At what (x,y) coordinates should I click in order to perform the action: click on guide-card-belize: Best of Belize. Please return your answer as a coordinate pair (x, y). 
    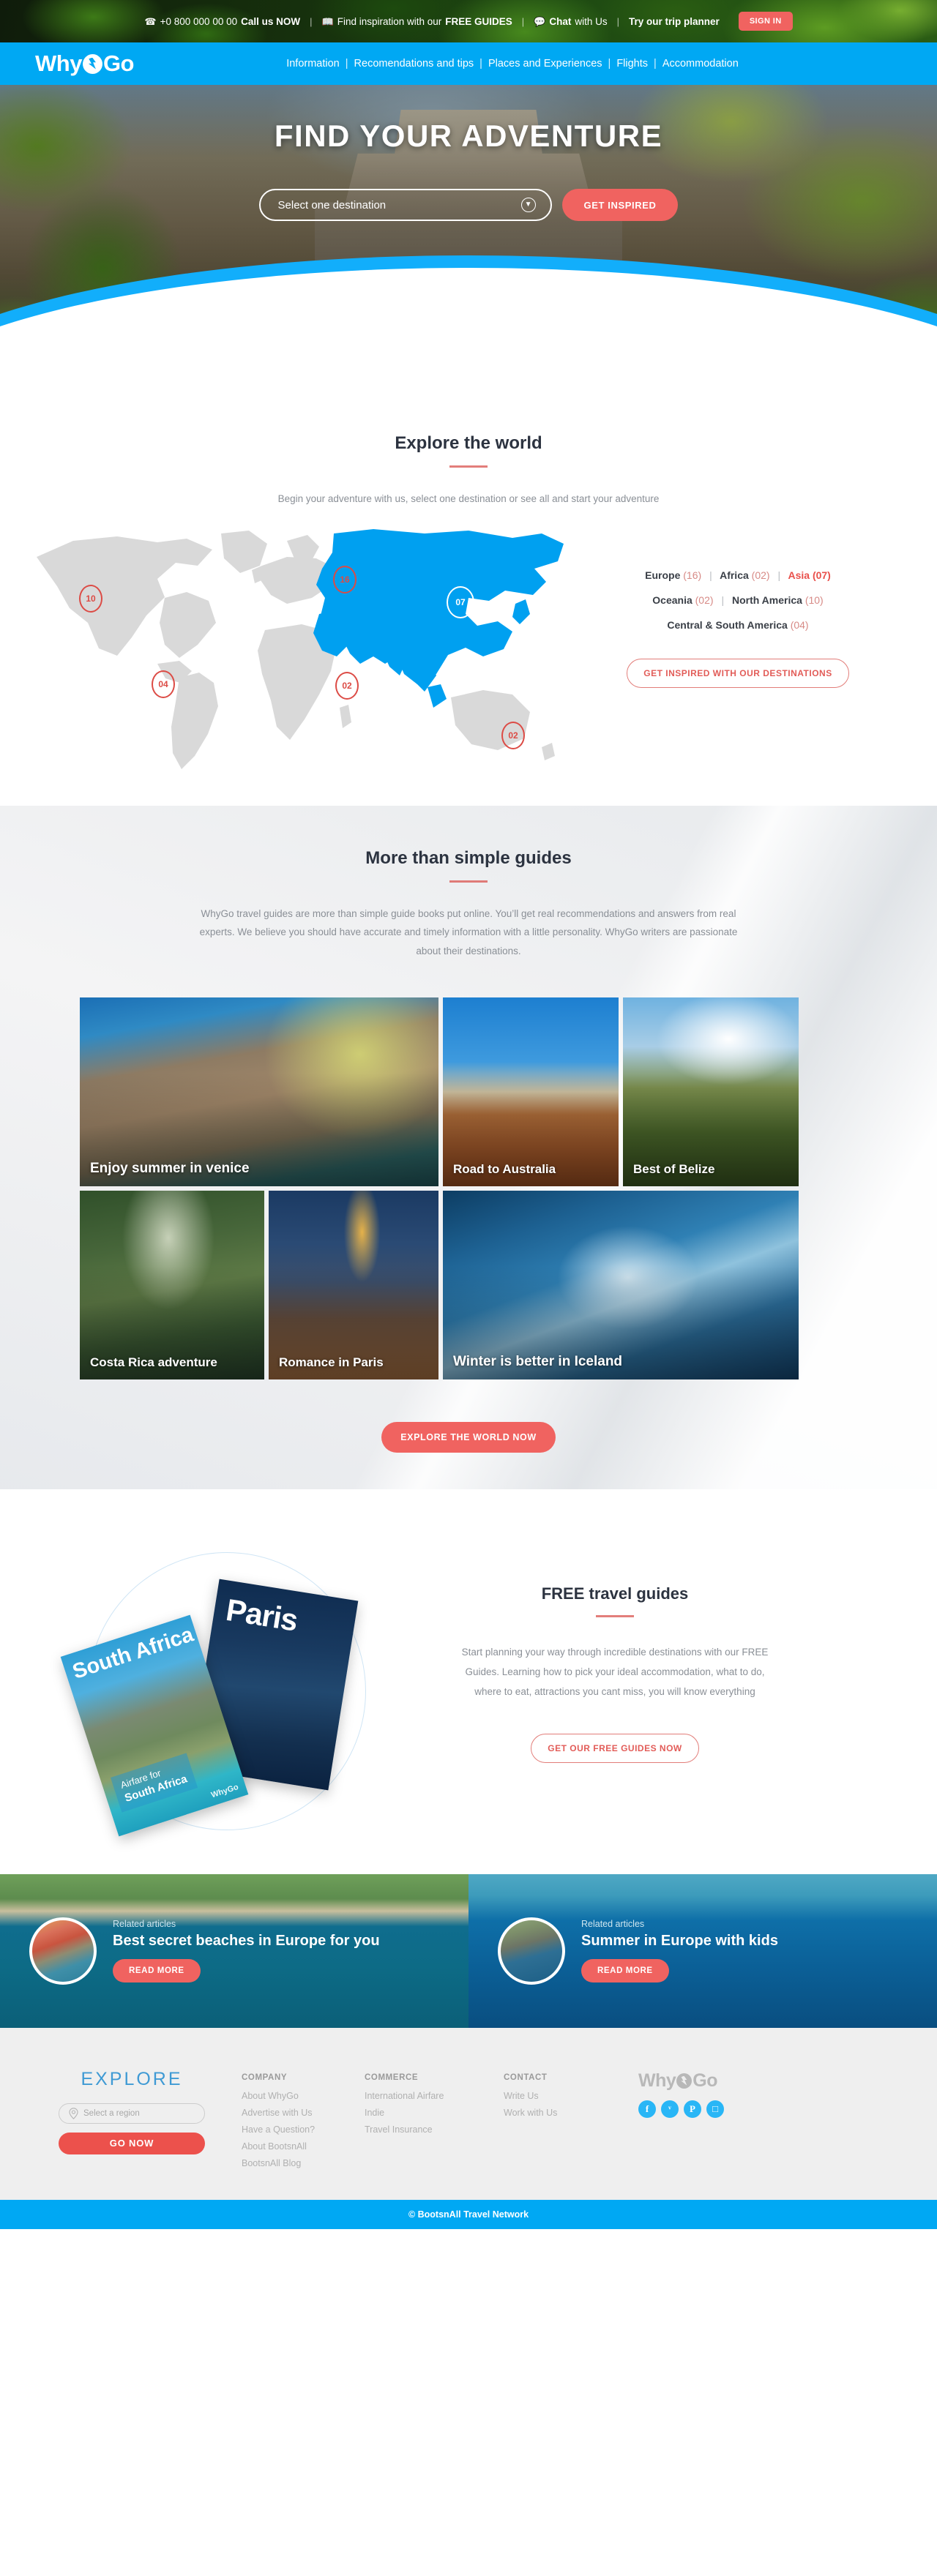
    Looking at the image, I should click on (711, 1091).